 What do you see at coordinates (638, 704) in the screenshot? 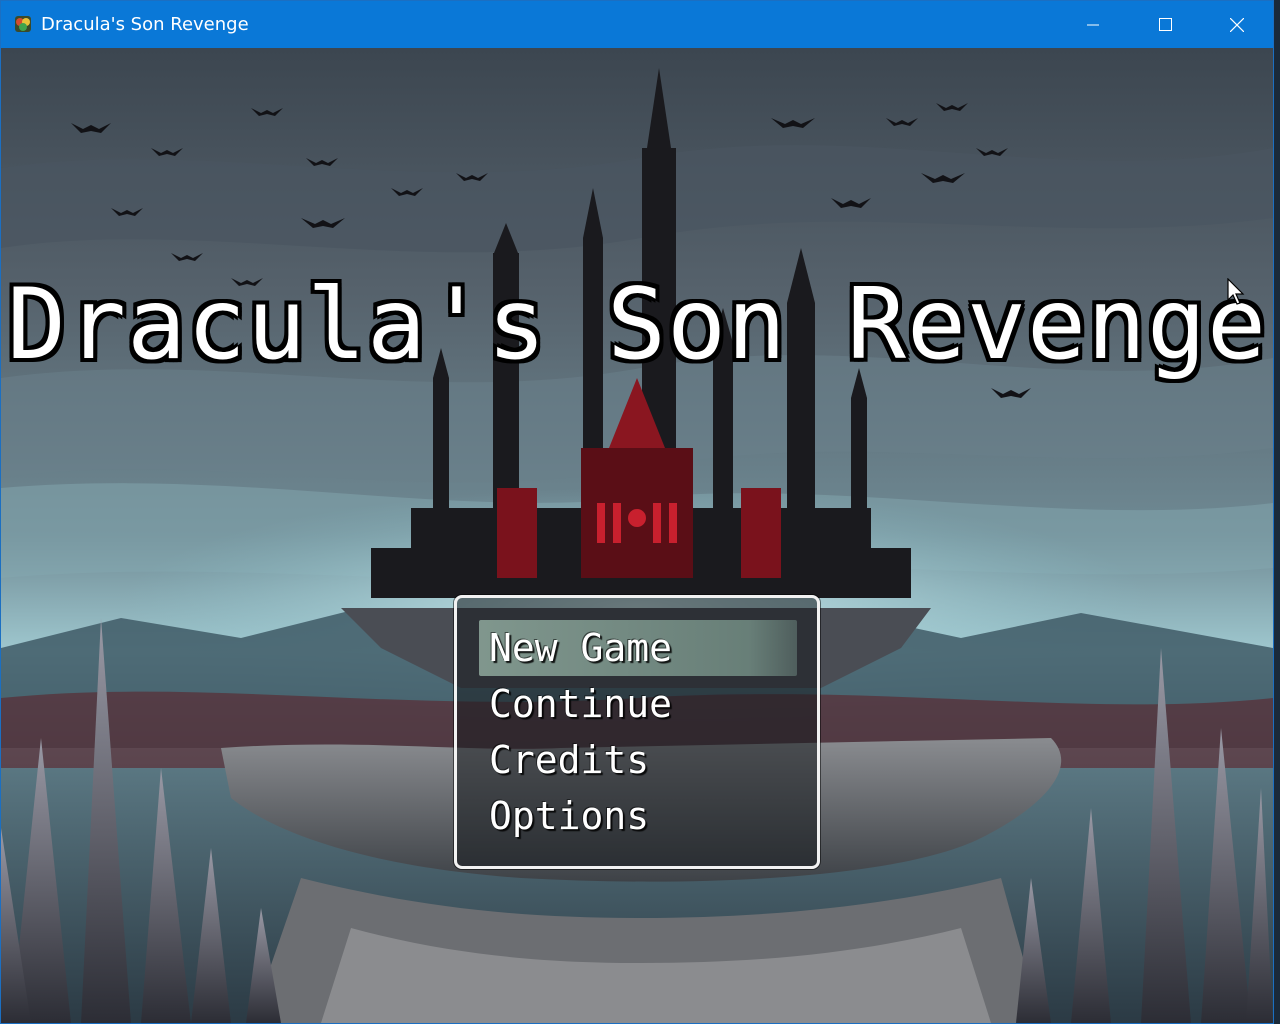
I see `menu-item-continue: Continue` at bounding box center [638, 704].